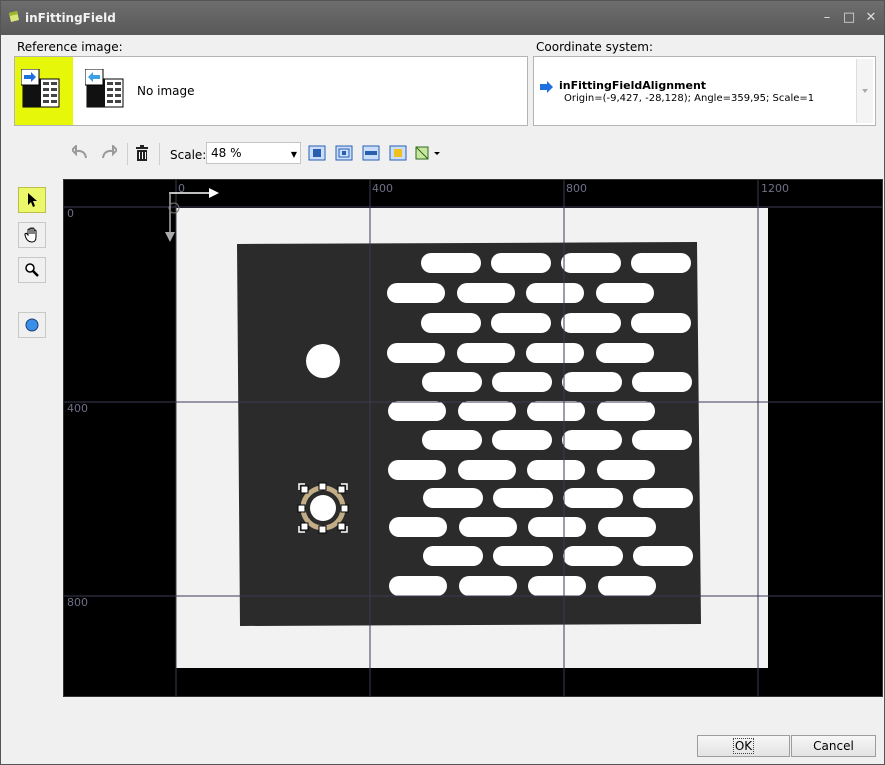 This screenshot has height=765, width=885. What do you see at coordinates (226, 153) in the screenshot?
I see `scale-value: 48 %` at bounding box center [226, 153].